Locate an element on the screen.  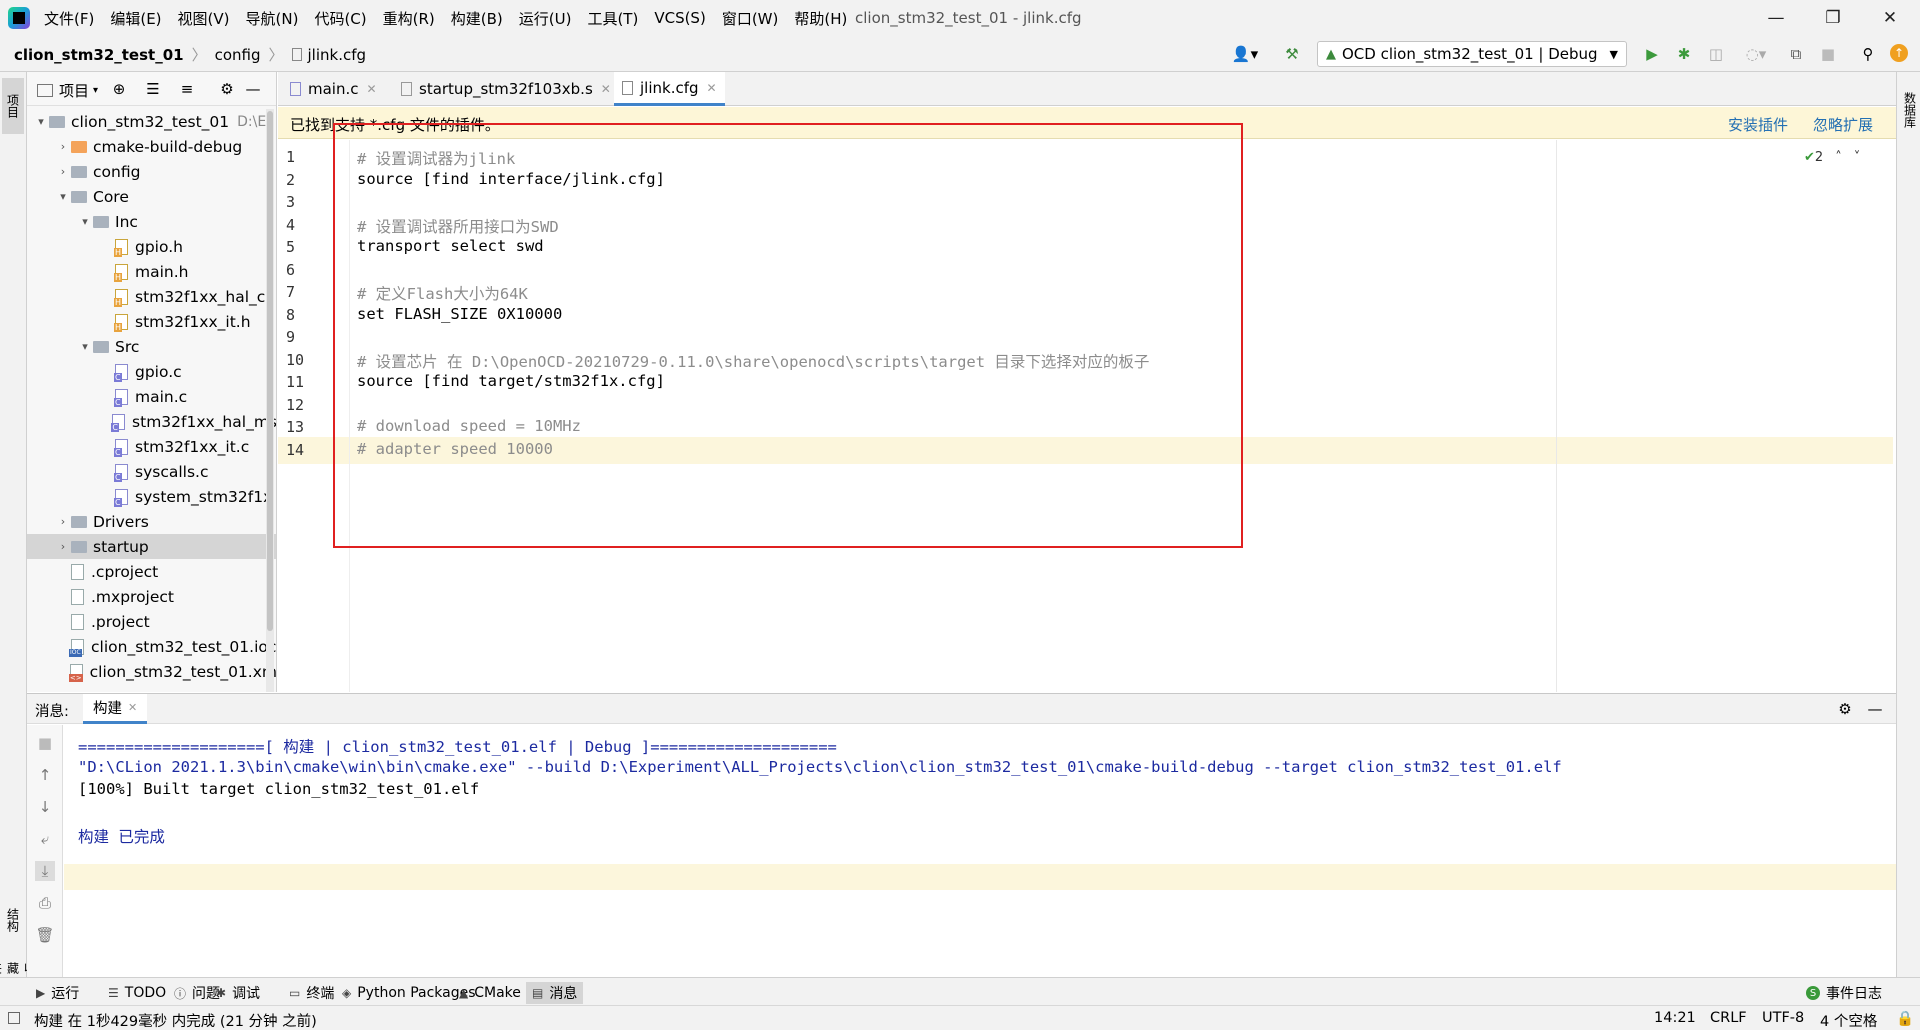
tree-item: .mxproject is located at coordinates (151, 596).